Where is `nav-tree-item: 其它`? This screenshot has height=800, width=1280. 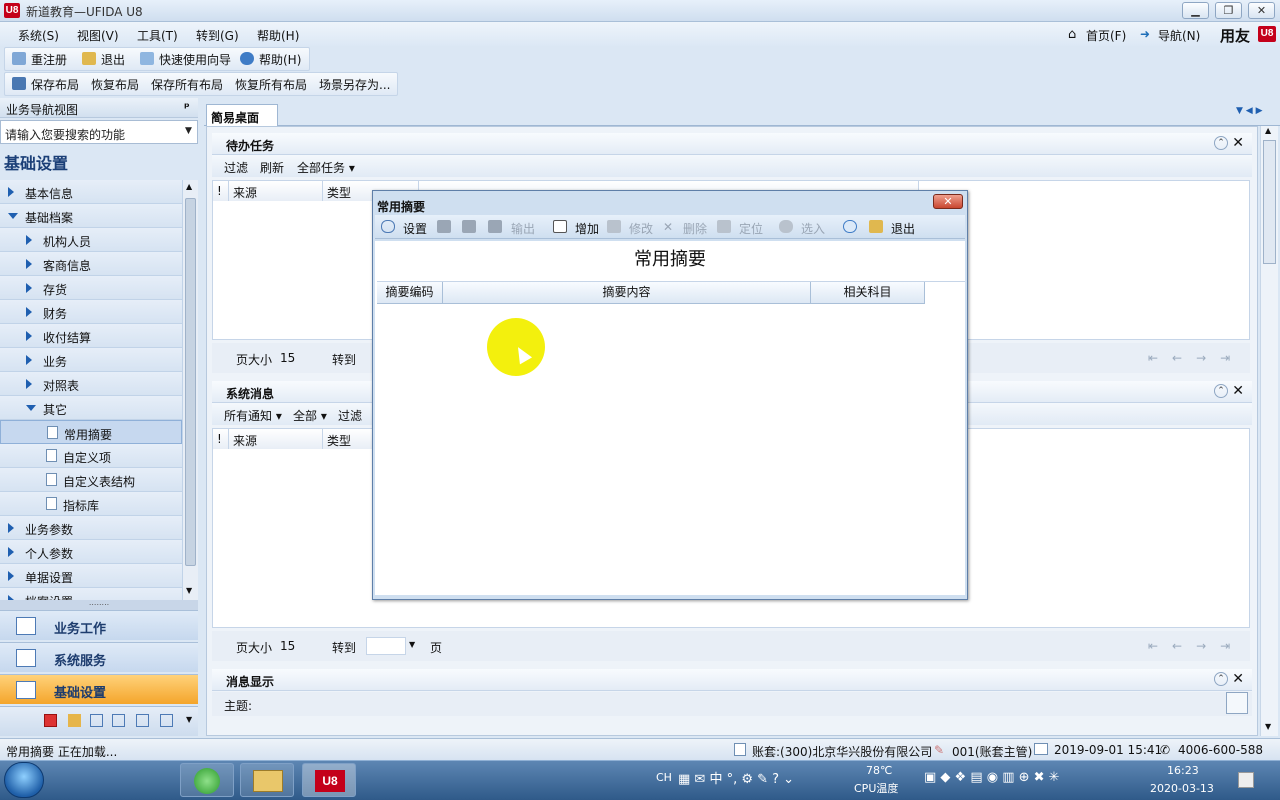 nav-tree-item: 其它 is located at coordinates (91, 408).